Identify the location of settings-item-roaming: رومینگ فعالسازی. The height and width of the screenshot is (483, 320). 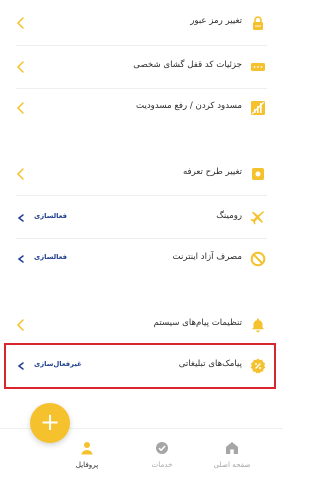
(141, 218).